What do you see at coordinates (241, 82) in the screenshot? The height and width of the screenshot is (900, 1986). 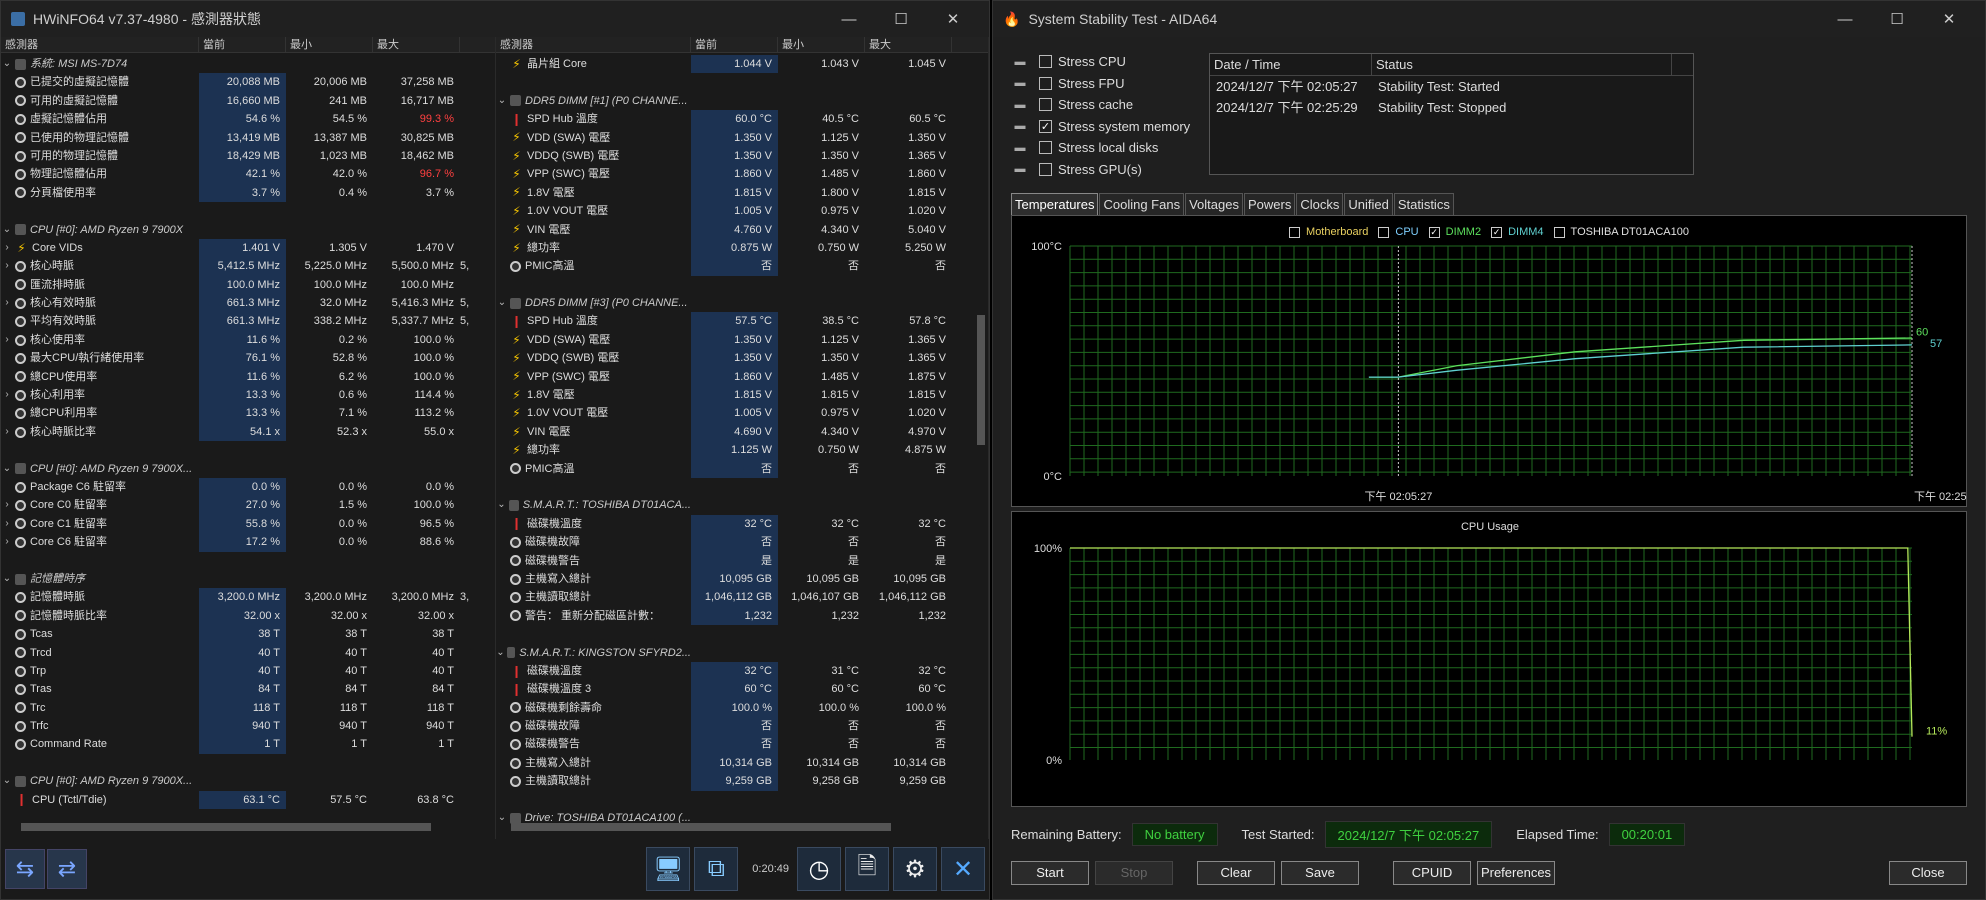 I see `sensor-row: 已提交的虛擬記憶體 20,088 MB 20,006 MB 37,258 MB` at bounding box center [241, 82].